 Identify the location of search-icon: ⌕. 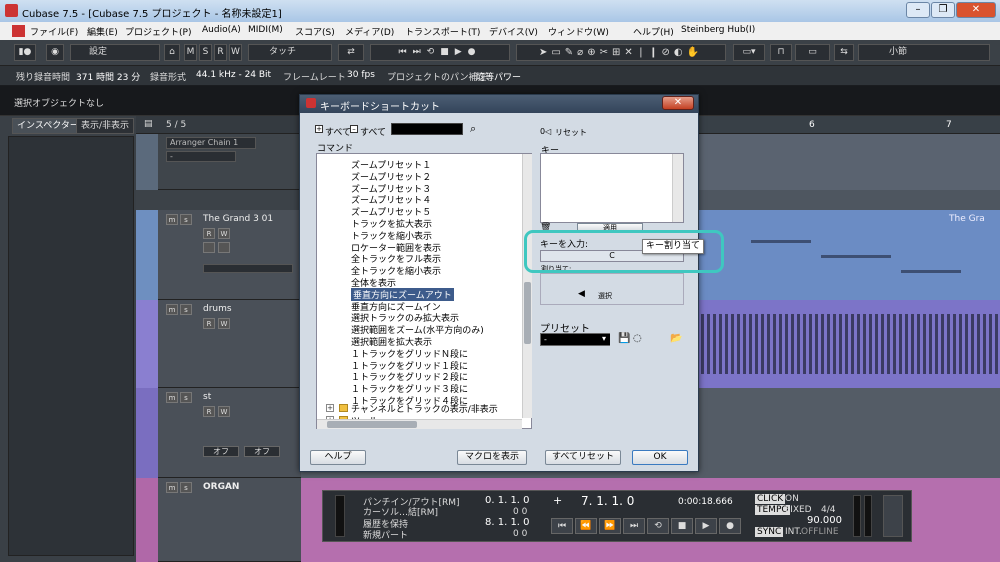
(473, 129).